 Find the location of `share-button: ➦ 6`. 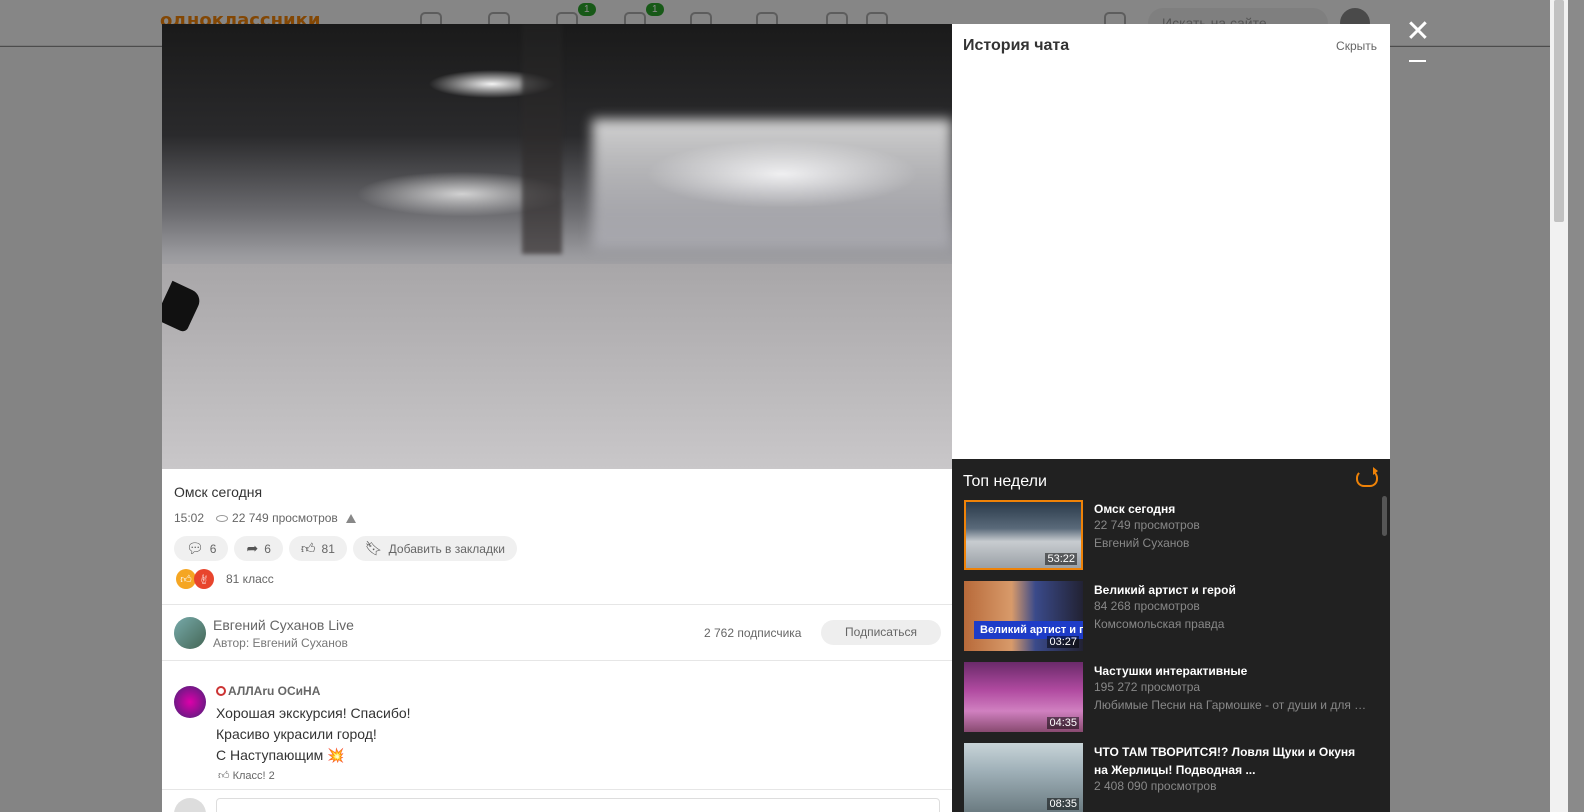

share-button: ➦ 6 is located at coordinates (258, 548).